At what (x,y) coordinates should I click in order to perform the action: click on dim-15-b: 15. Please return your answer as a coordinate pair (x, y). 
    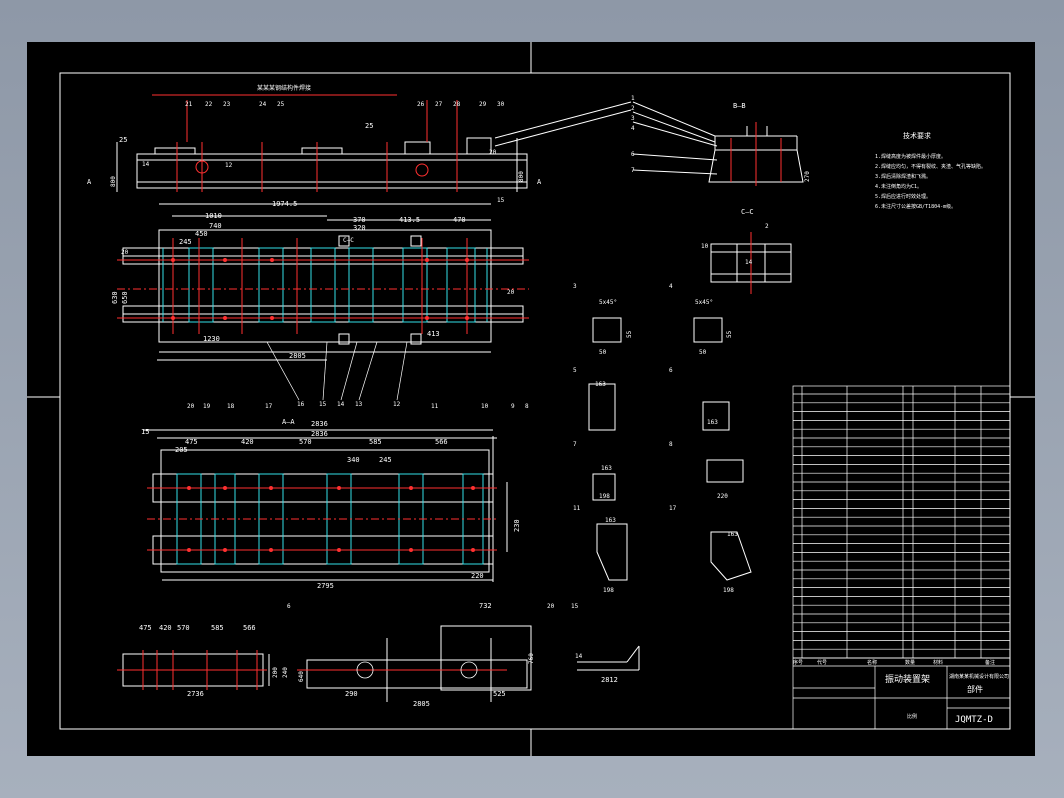
    Looking at the image, I should click on (145, 432).